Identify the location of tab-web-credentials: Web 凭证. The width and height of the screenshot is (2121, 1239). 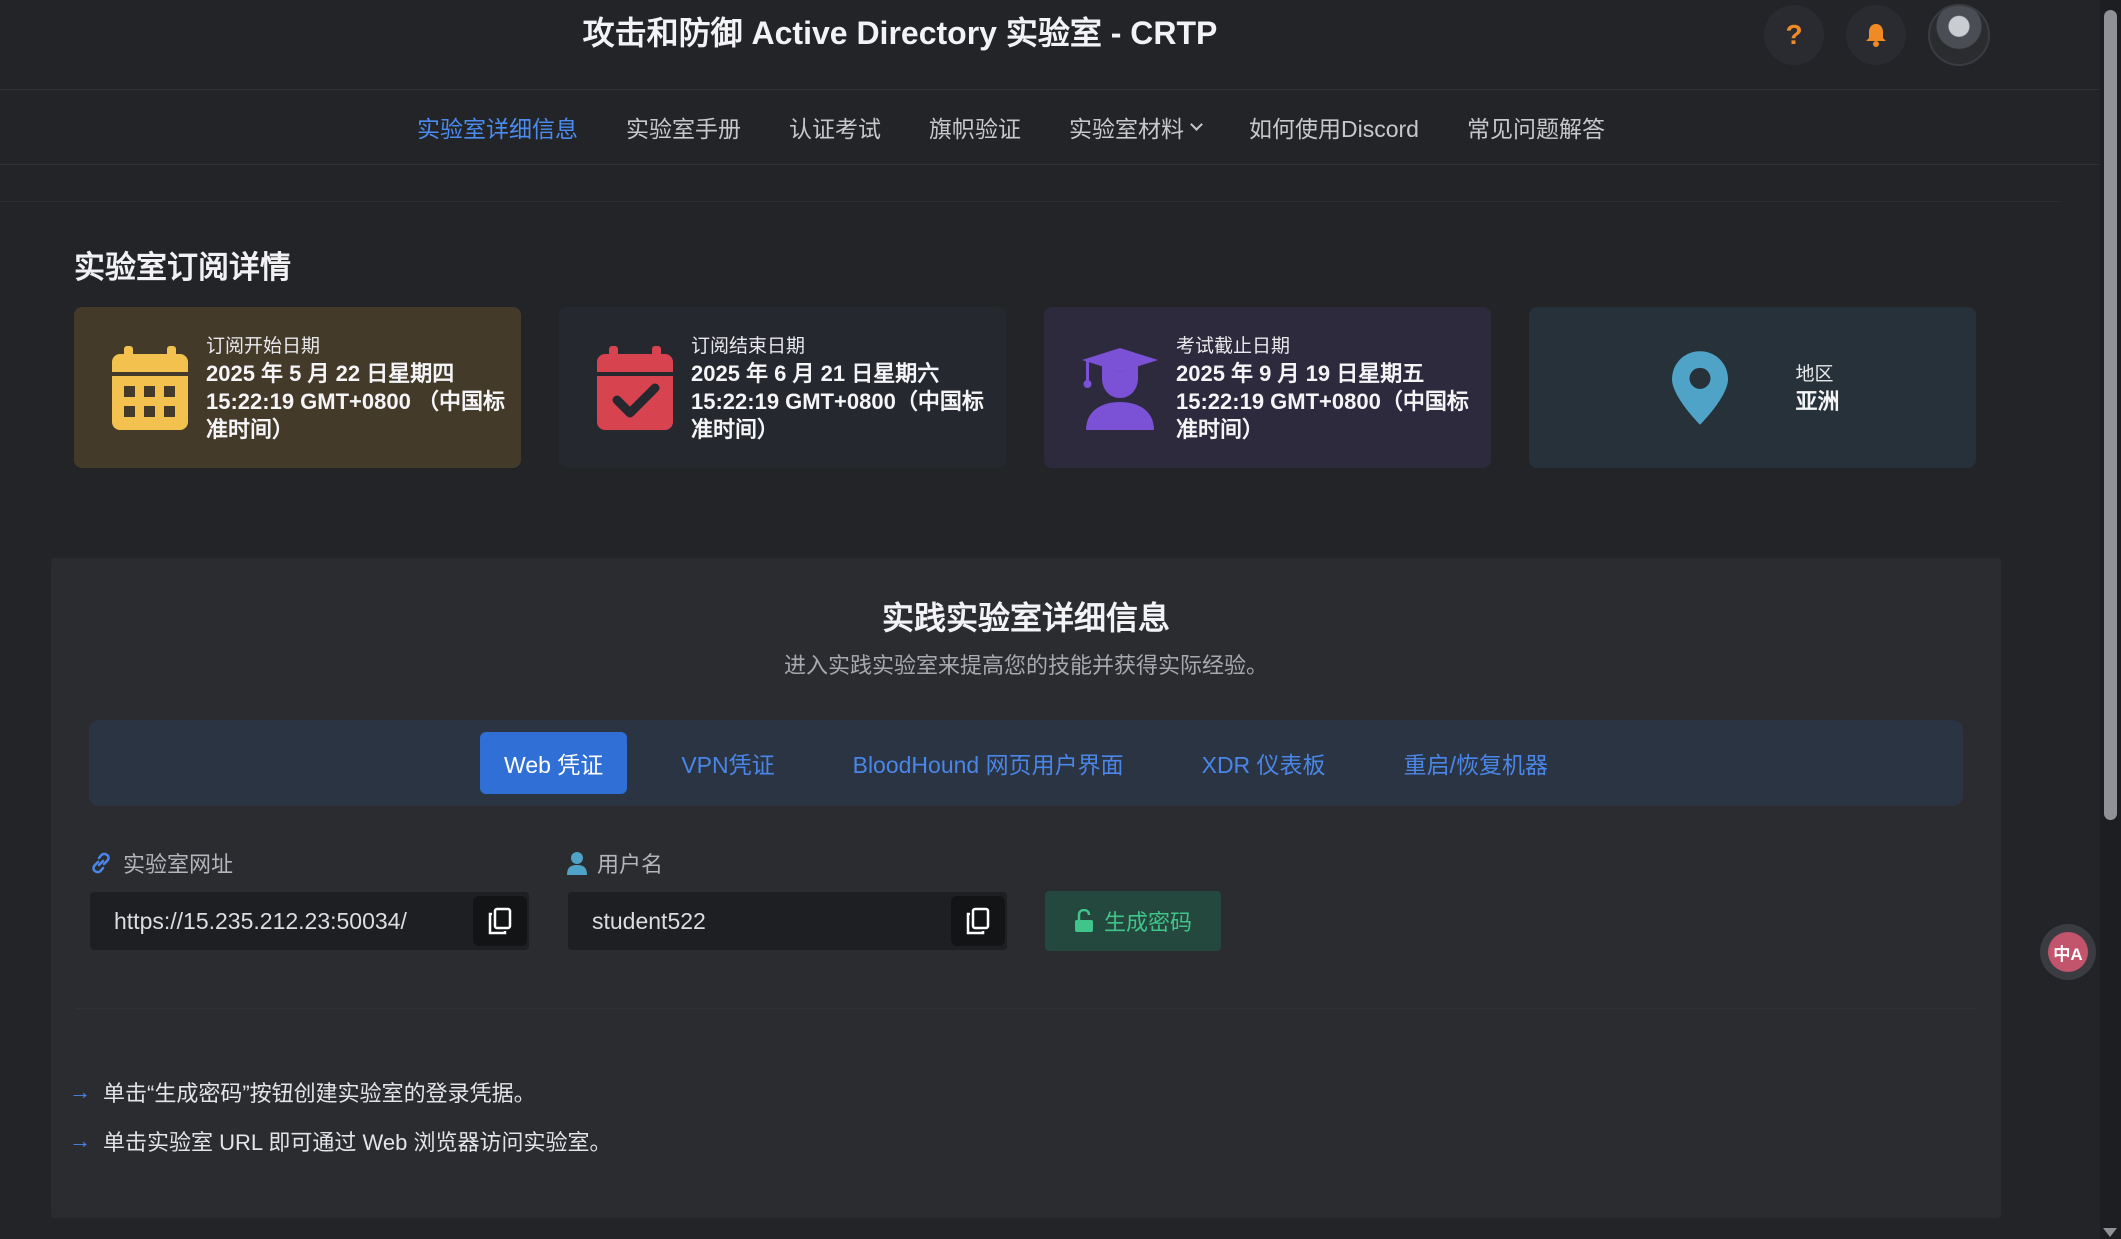
(554, 763).